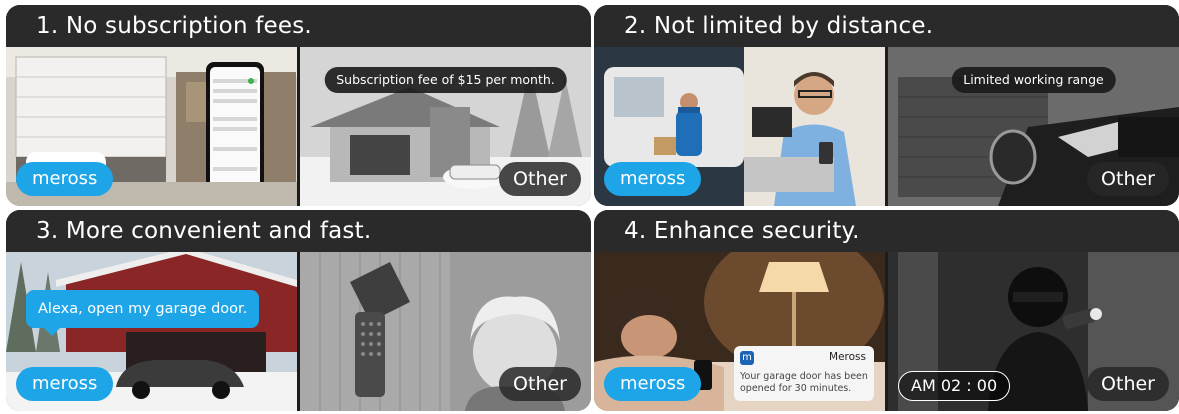 The width and height of the screenshot is (1179, 414). Describe the element at coordinates (886, 231) in the screenshot. I see `panel-title: 4. Enhance security.` at that location.